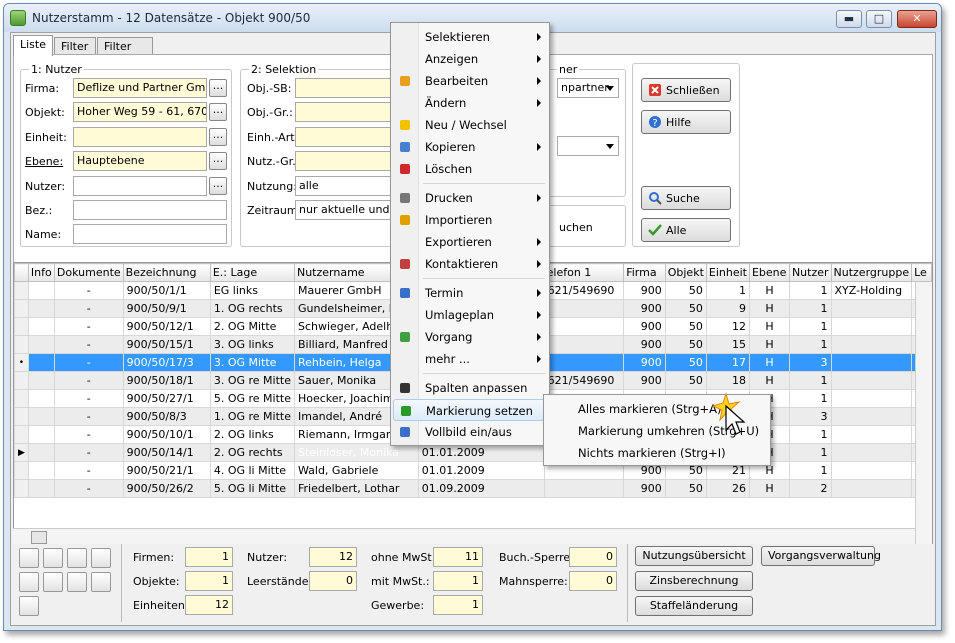 Image resolution: width=955 pixels, height=643 pixels. Describe the element at coordinates (29, 606) in the screenshot. I see `checkbox-icon` at that location.